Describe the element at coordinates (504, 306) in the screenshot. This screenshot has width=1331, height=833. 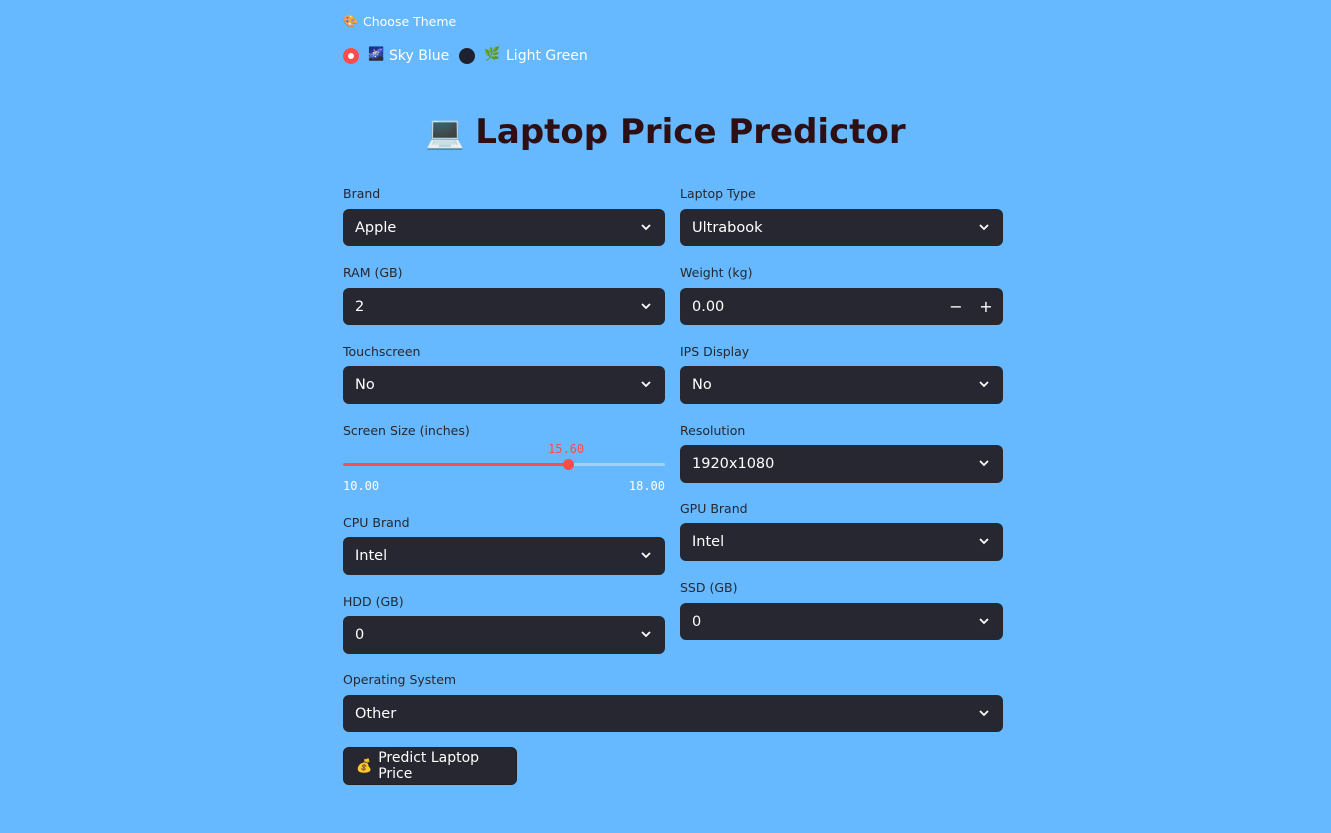
I see `ram-select: 2` at that location.